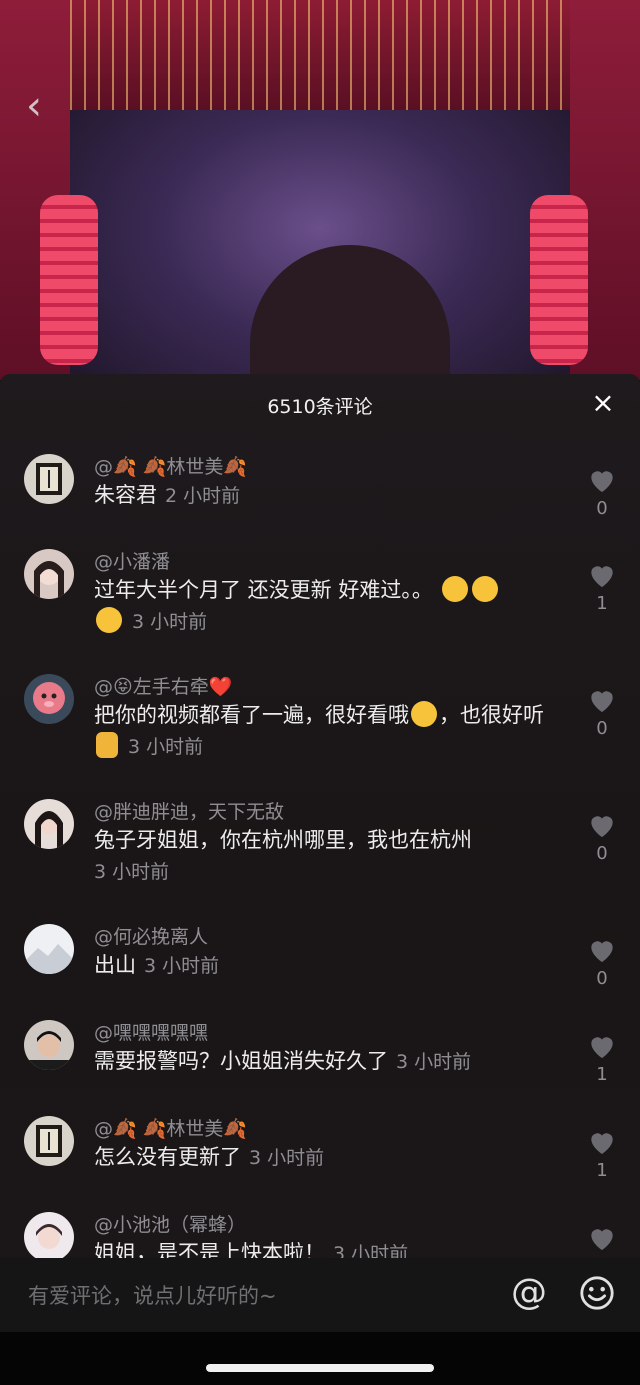 The height and width of the screenshot is (1385, 640). What do you see at coordinates (115, 965) in the screenshot?
I see `comment-body: 出山` at bounding box center [115, 965].